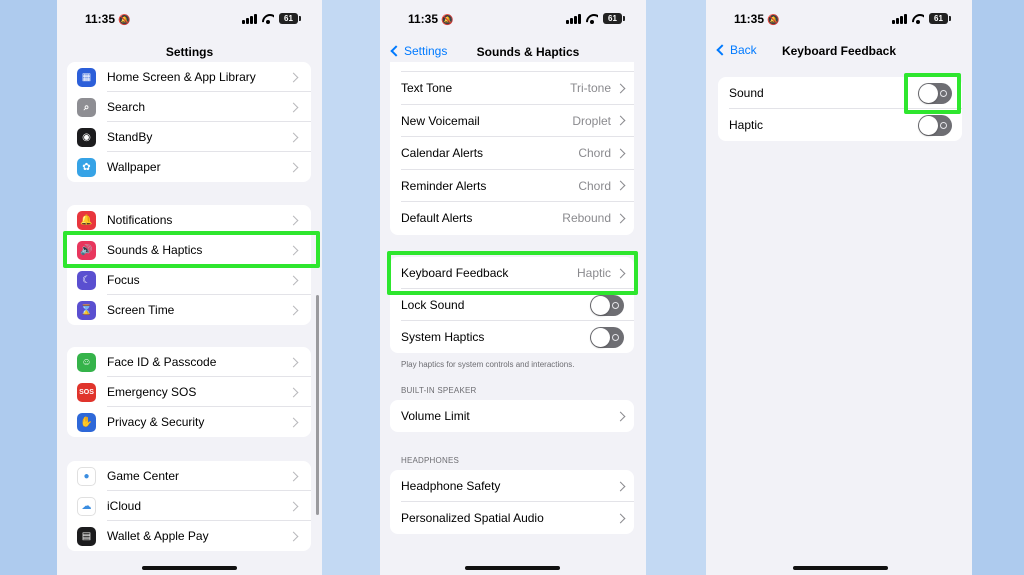 This screenshot has height=575, width=1024. I want to click on row-value: Rebound, so click(586, 218).